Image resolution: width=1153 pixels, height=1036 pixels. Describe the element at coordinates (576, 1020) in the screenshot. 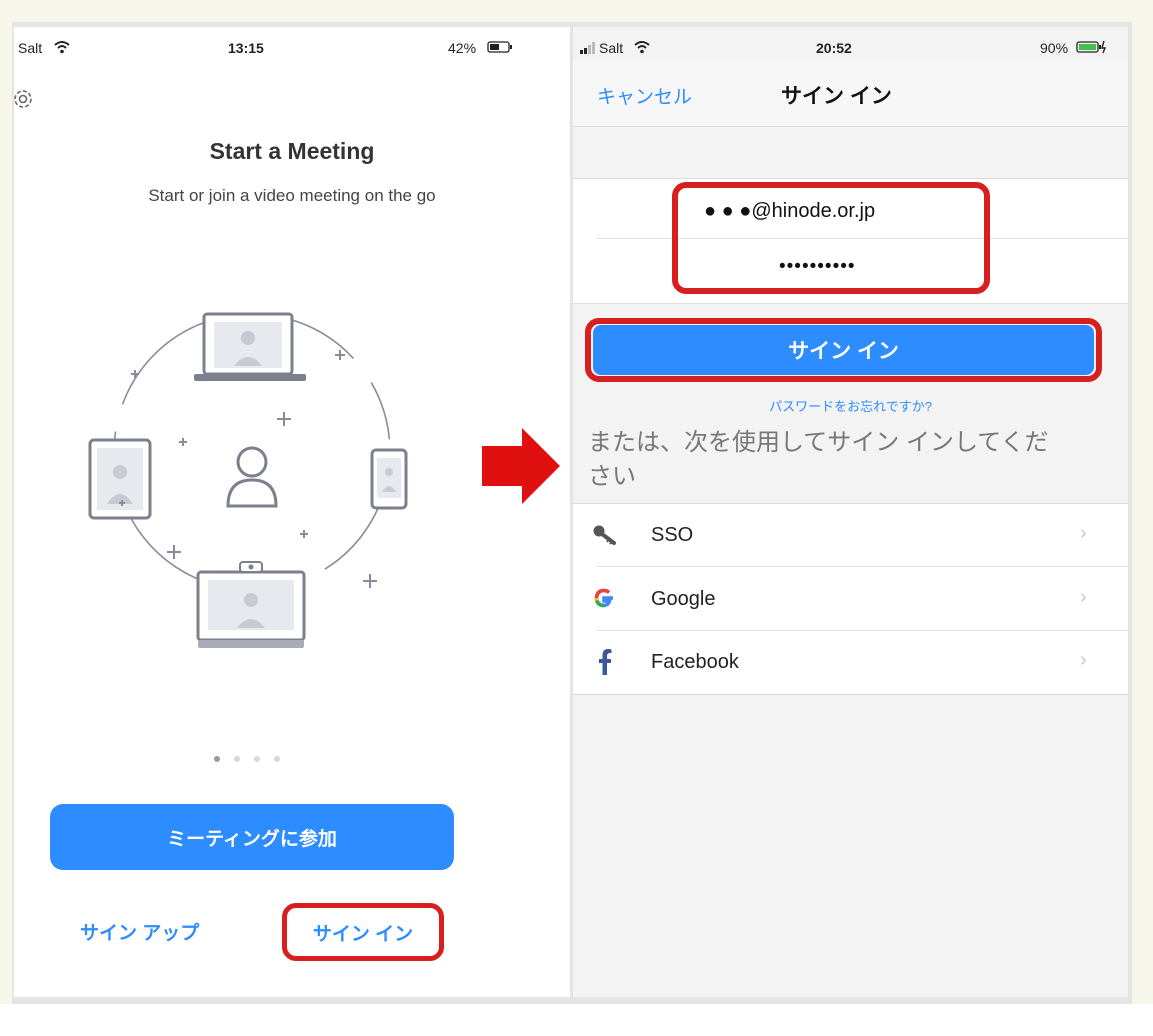

I see `page-bottom` at that location.